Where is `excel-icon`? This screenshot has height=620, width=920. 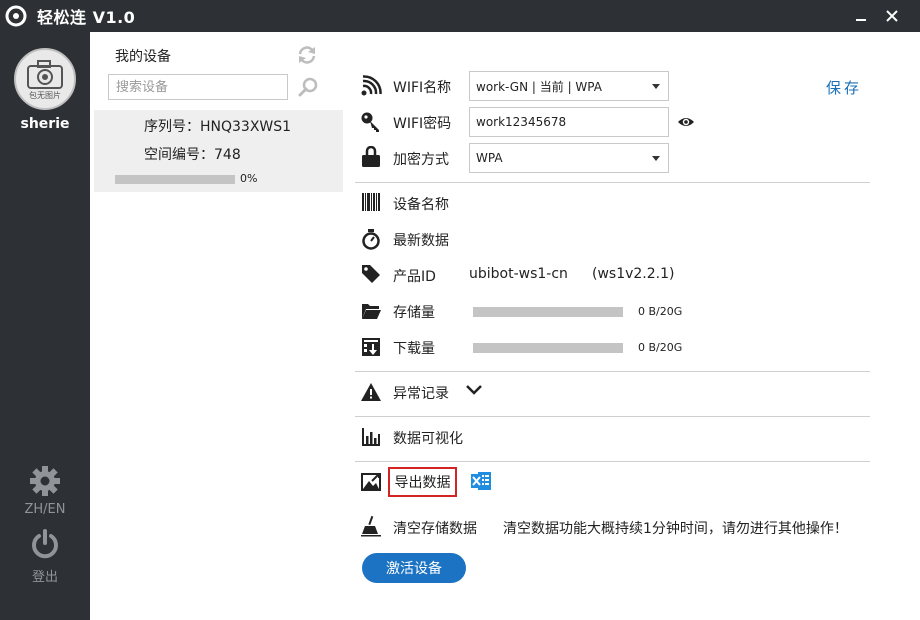
excel-icon is located at coordinates (481, 481).